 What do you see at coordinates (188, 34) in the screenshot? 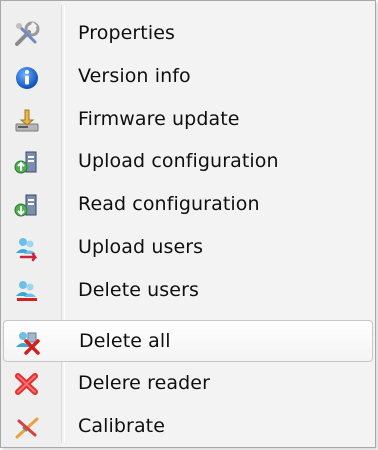
I see `menu-item-properties: Properties` at bounding box center [188, 34].